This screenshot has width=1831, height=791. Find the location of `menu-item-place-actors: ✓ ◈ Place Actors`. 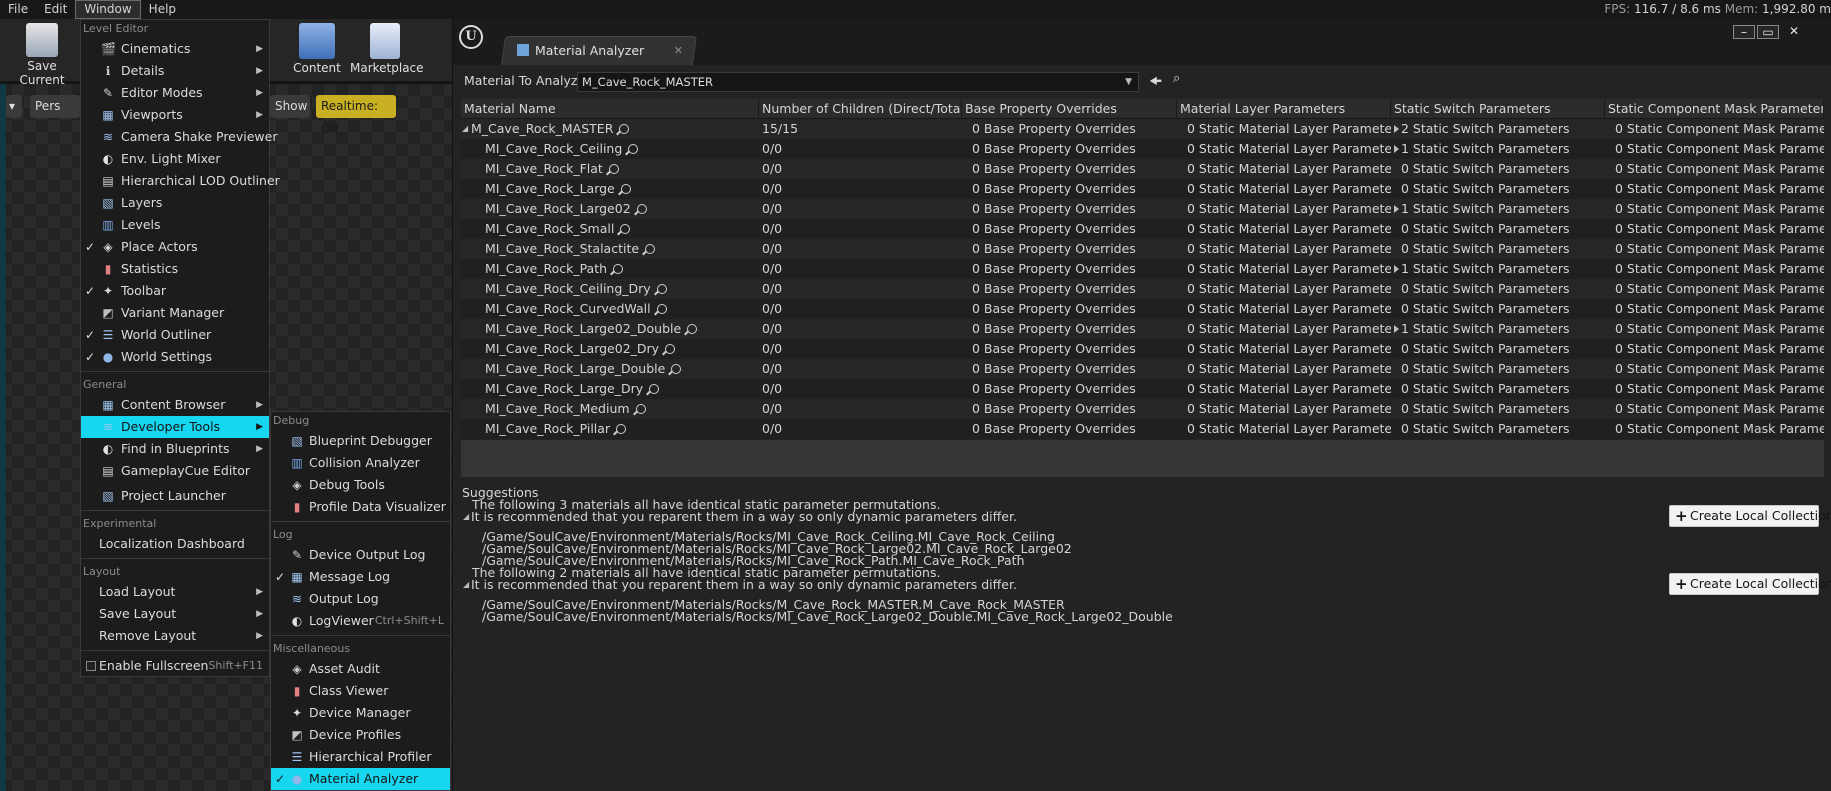

menu-item-place-actors: ✓ ◈ Place Actors is located at coordinates (175, 247).